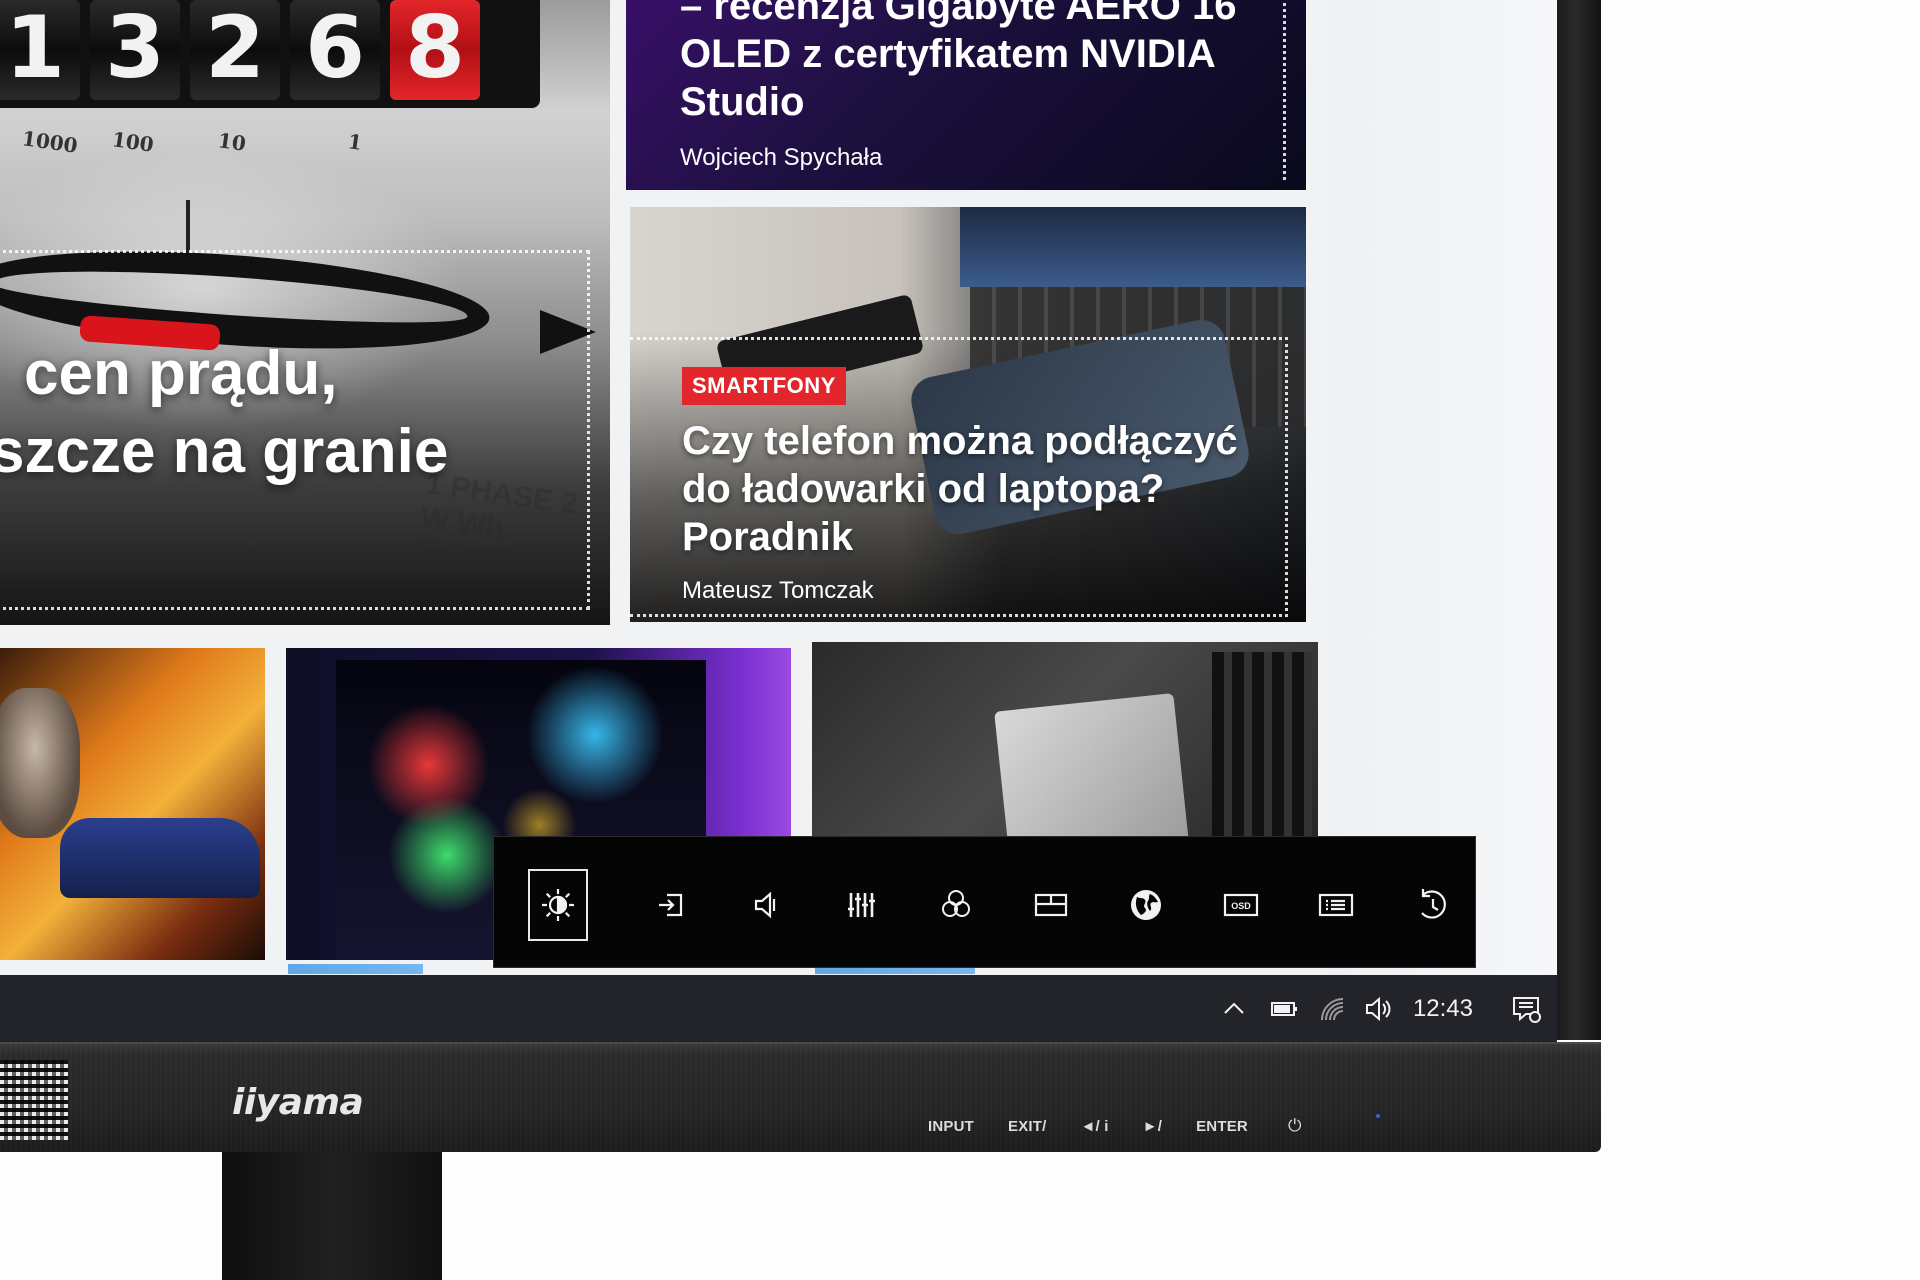  Describe the element at coordinates (1442, 487) in the screenshot. I see `page-right-margin` at that location.